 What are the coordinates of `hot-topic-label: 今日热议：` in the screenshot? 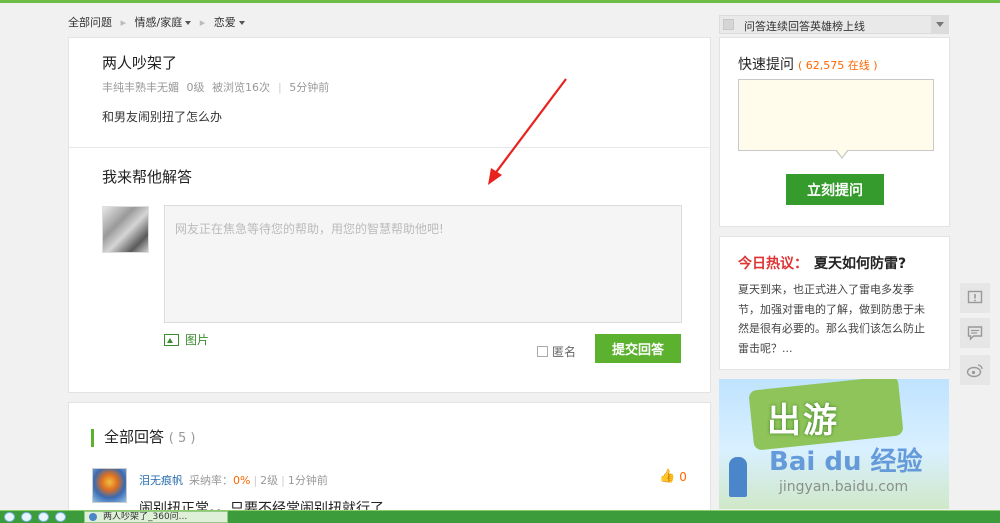 It's located at (773, 264).